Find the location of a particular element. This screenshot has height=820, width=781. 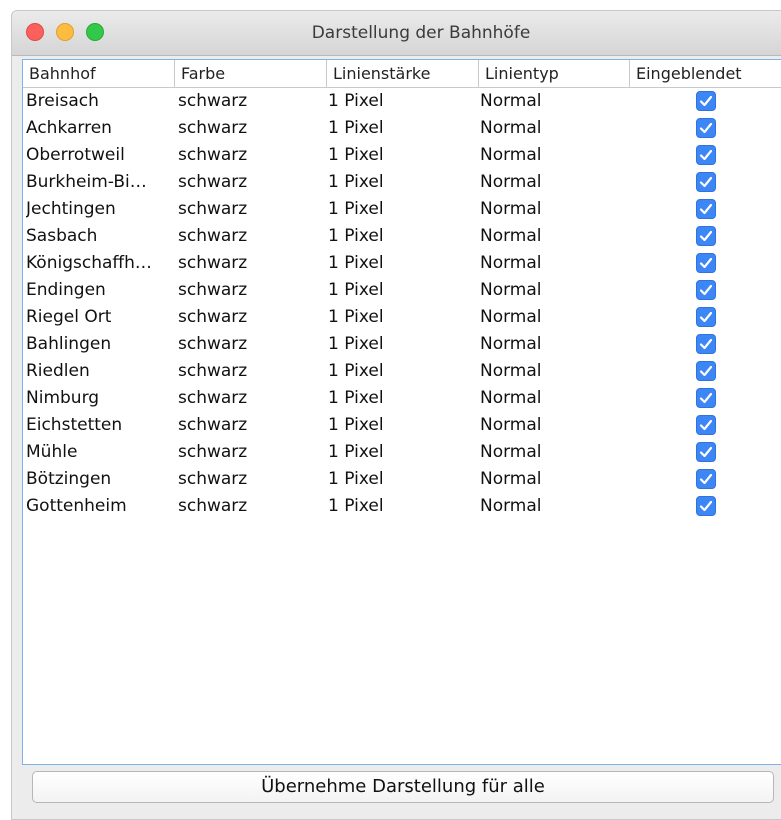

station-name-cell: Mühle is located at coordinates (101, 452).